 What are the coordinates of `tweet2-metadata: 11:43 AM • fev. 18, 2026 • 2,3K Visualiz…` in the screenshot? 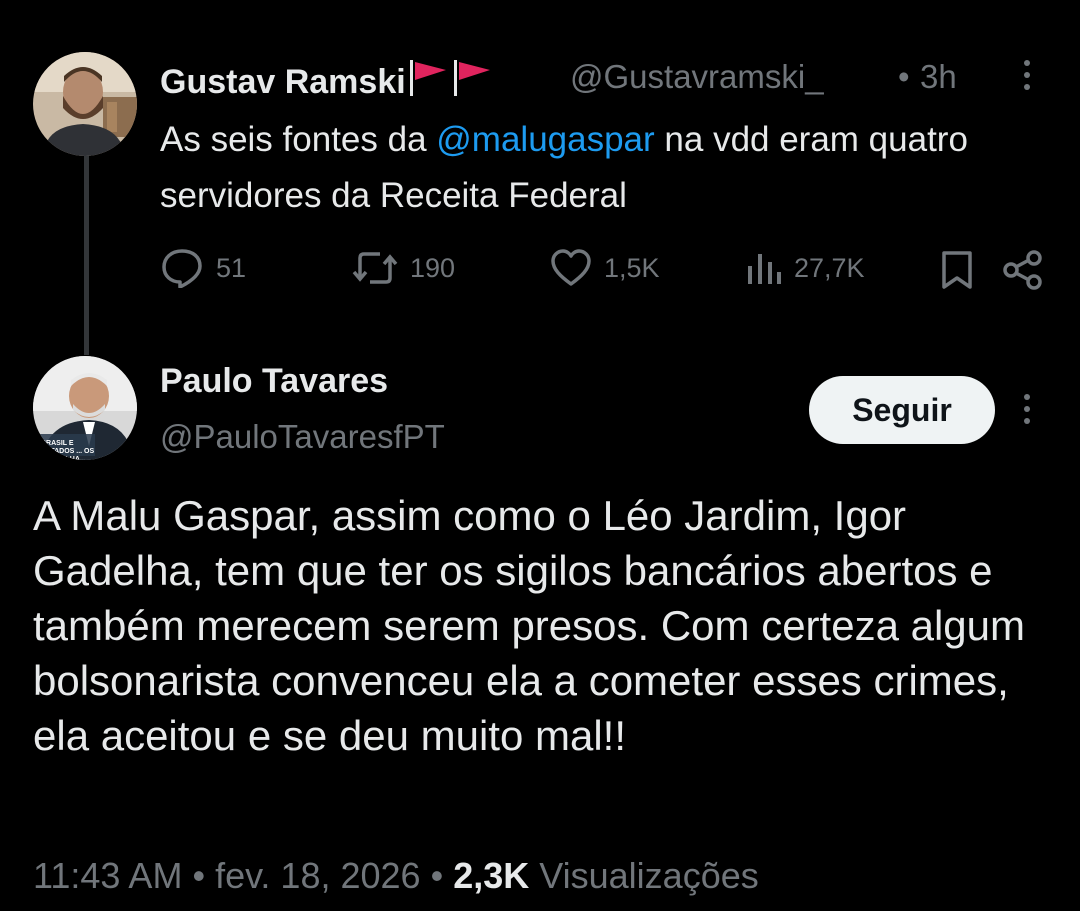 It's located at (396, 876).